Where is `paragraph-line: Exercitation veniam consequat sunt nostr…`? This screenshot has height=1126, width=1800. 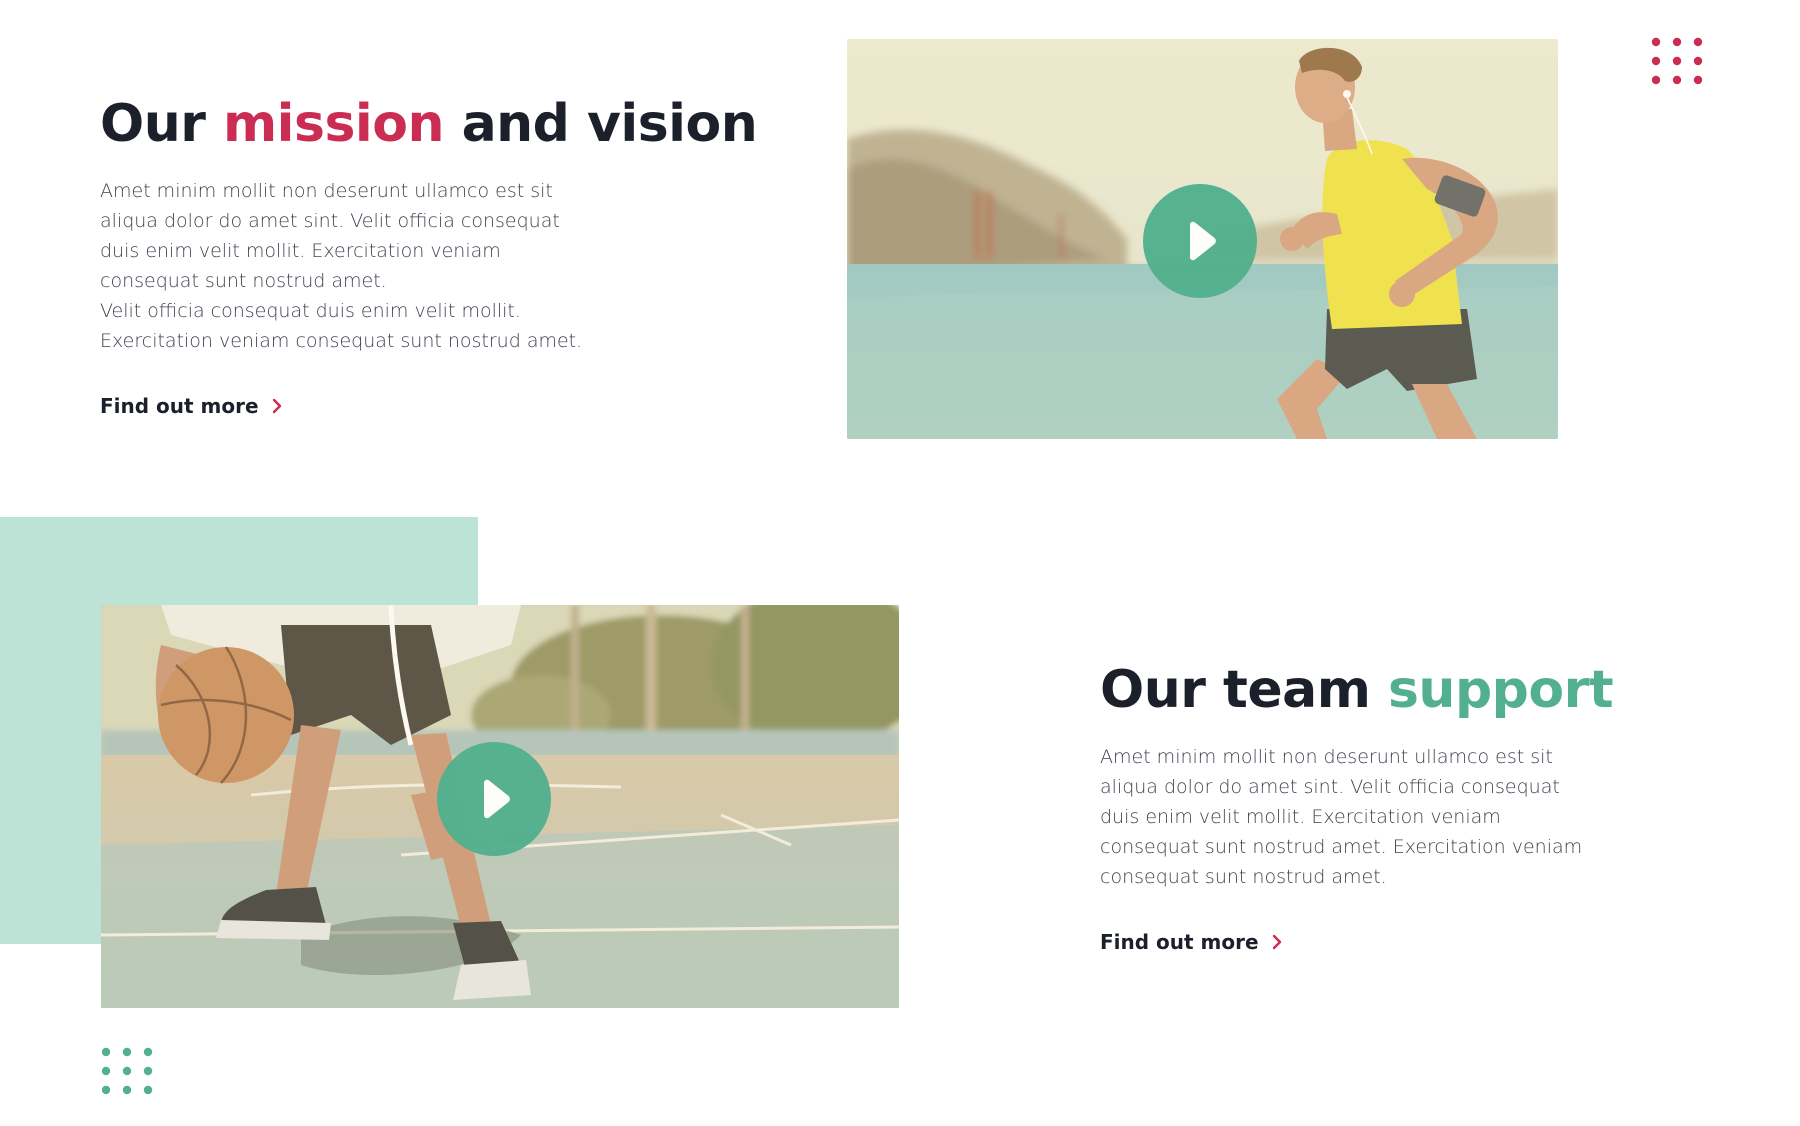
paragraph-line: Exercitation veniam consequat sunt nostr… is located at coordinates (341, 341).